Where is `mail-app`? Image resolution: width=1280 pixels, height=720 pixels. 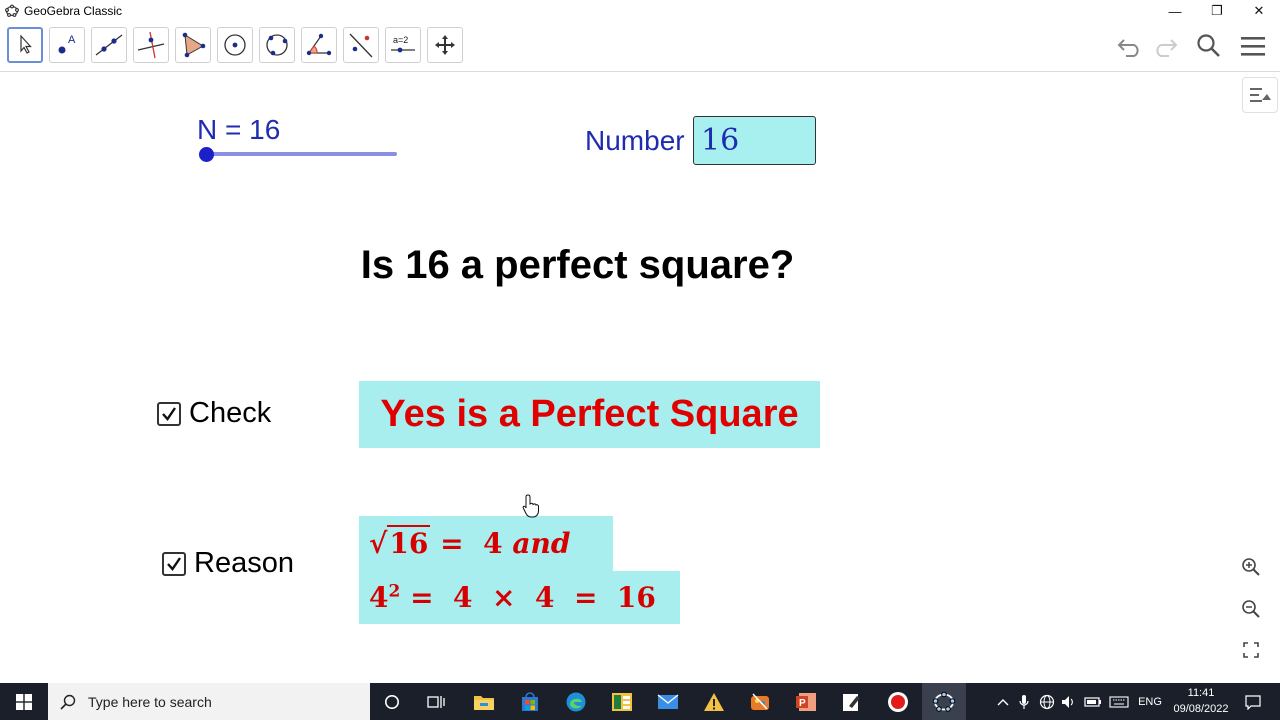 mail-app is located at coordinates (668, 701).